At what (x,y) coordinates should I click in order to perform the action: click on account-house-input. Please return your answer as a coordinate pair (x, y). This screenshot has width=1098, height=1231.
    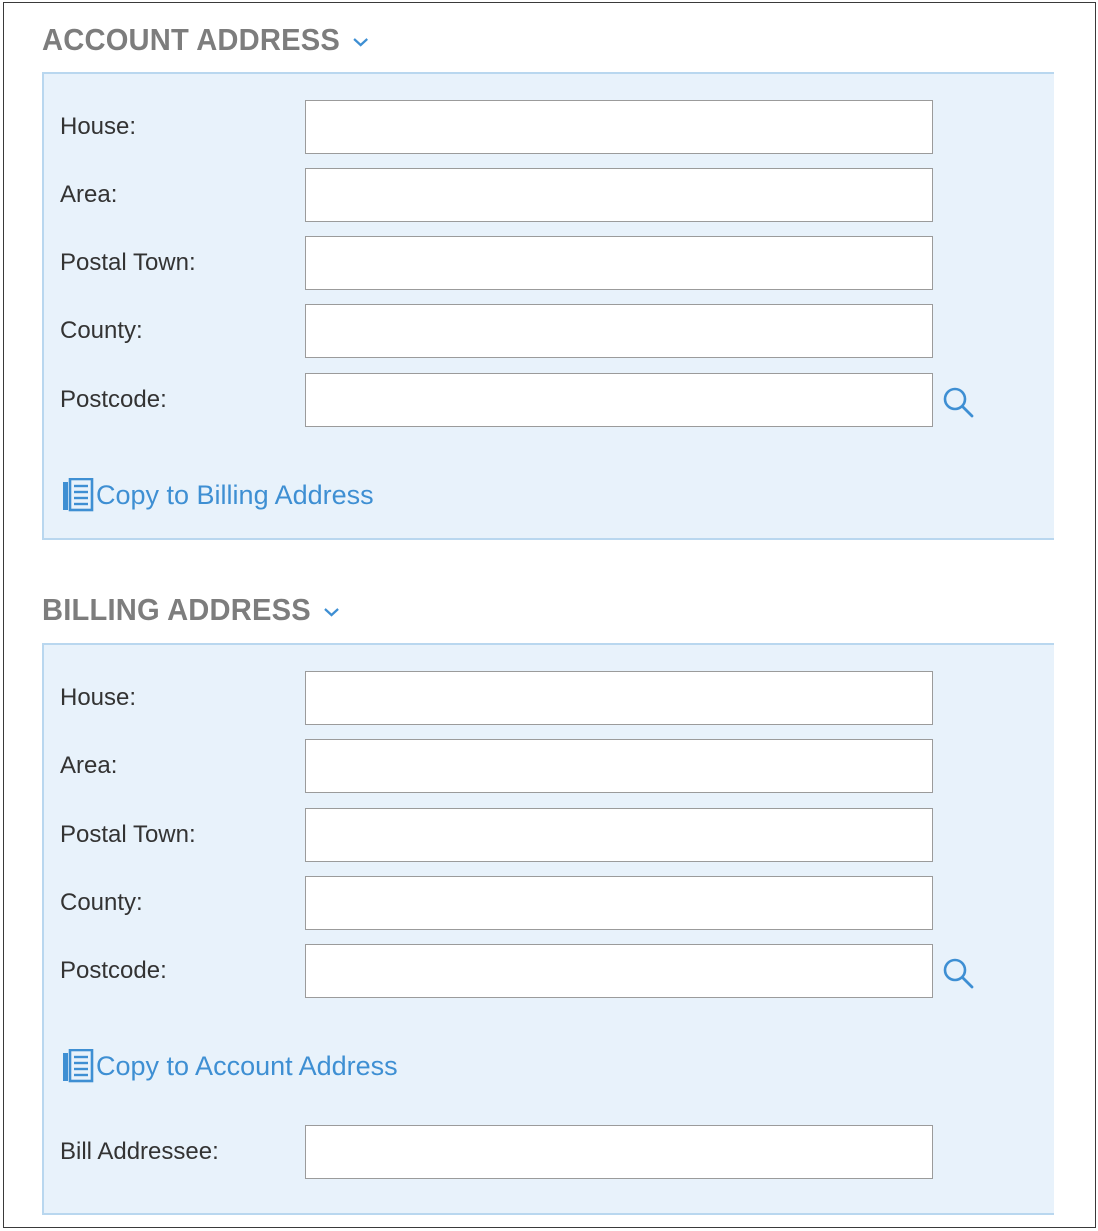
    Looking at the image, I should click on (619, 127).